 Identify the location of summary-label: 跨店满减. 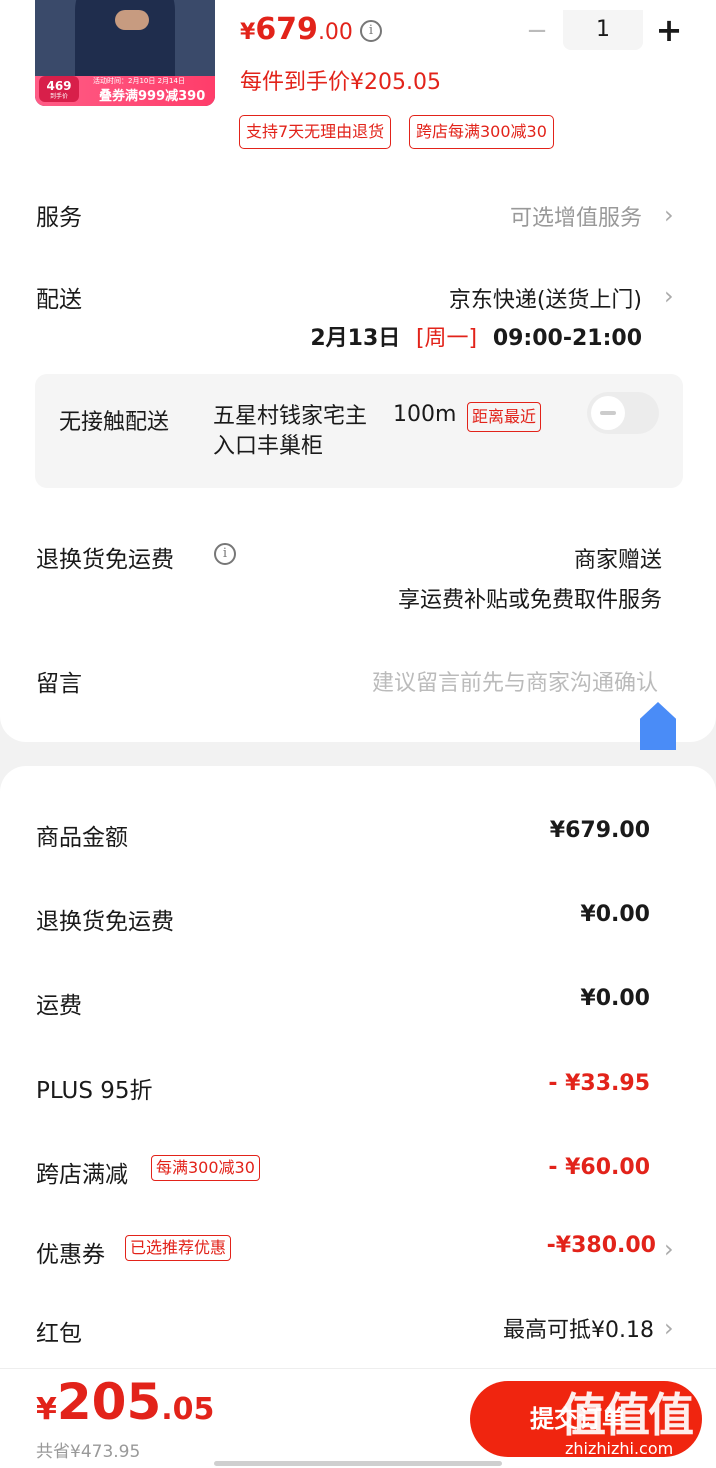
(82, 1175).